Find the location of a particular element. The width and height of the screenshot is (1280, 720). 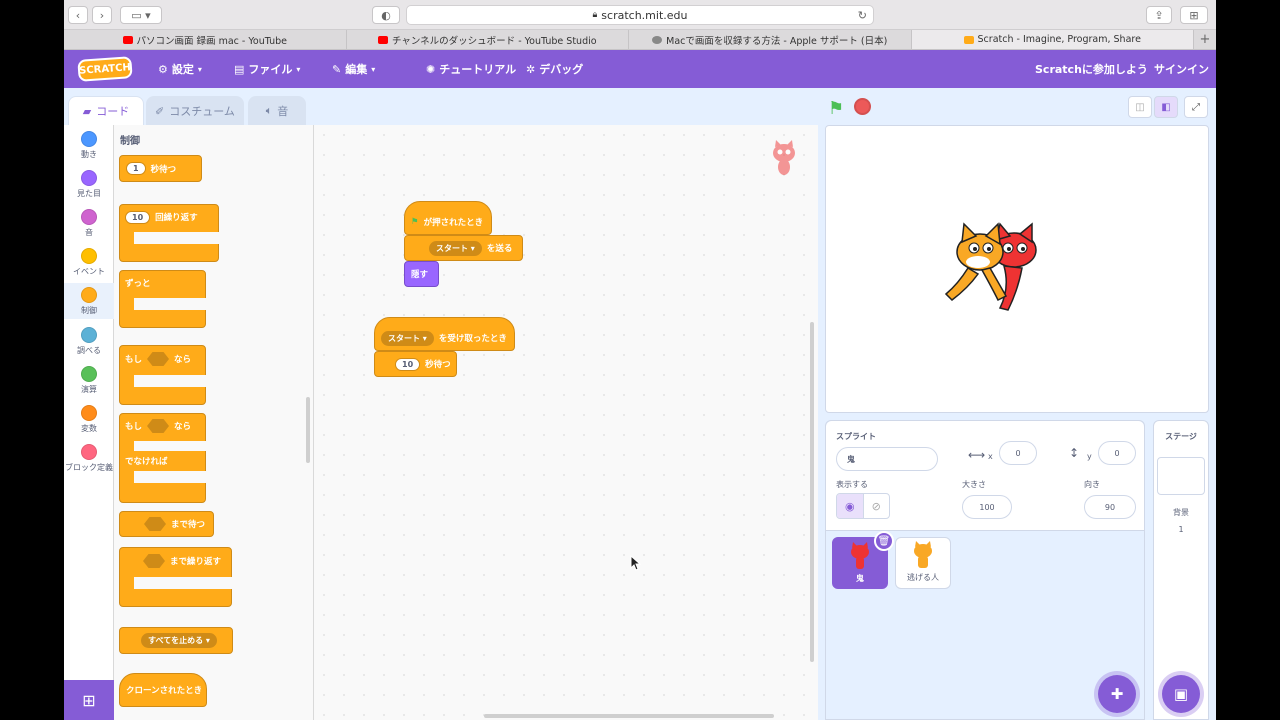

script-horizontal-scrollbar is located at coordinates (629, 716).